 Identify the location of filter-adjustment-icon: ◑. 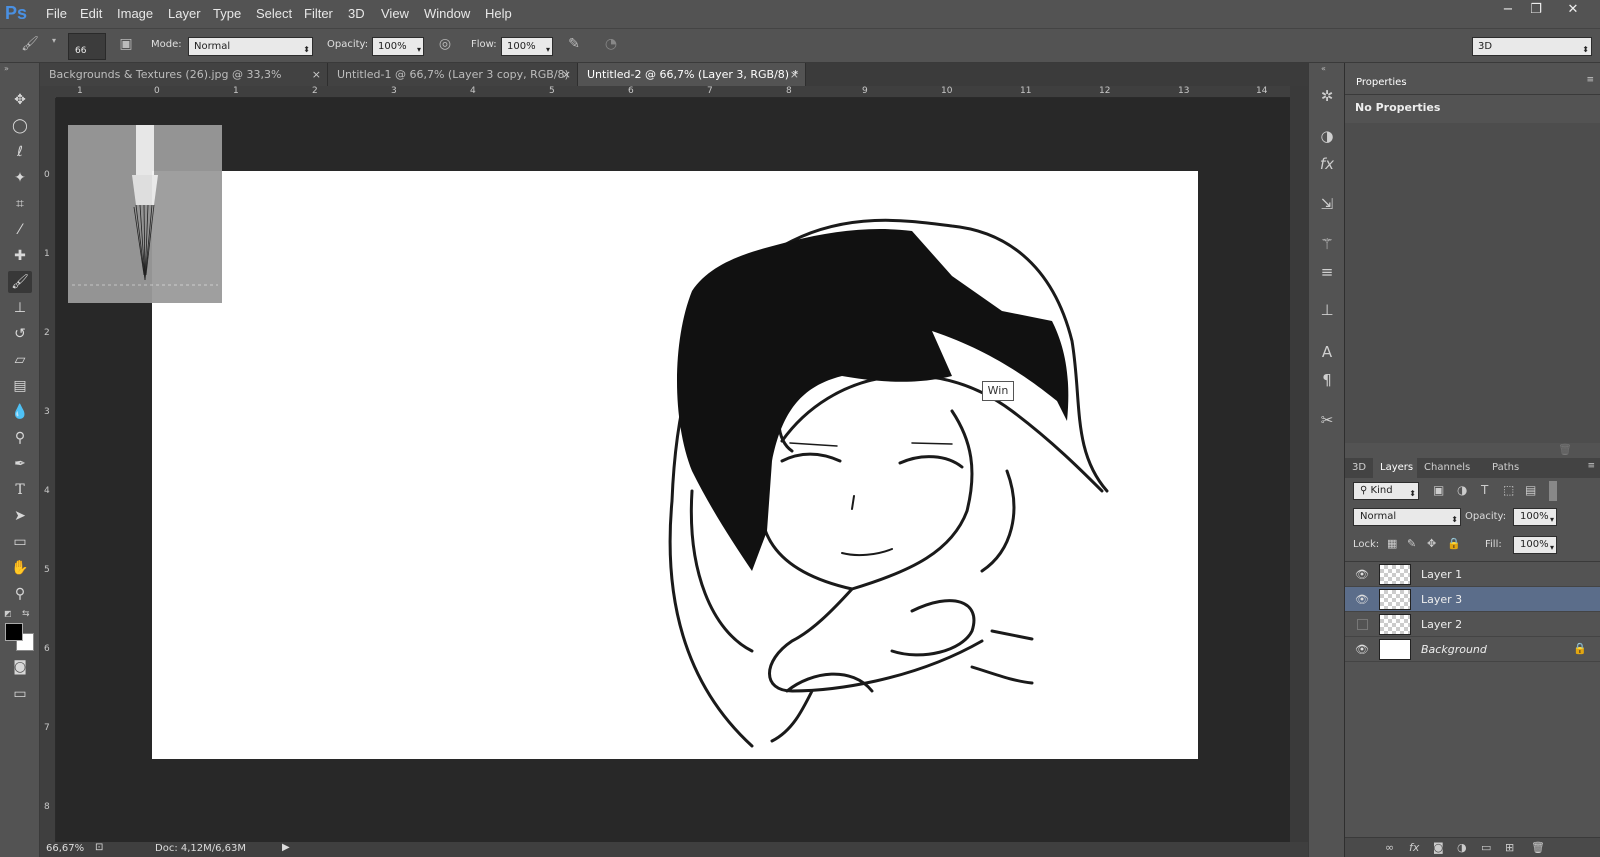
(1462, 490).